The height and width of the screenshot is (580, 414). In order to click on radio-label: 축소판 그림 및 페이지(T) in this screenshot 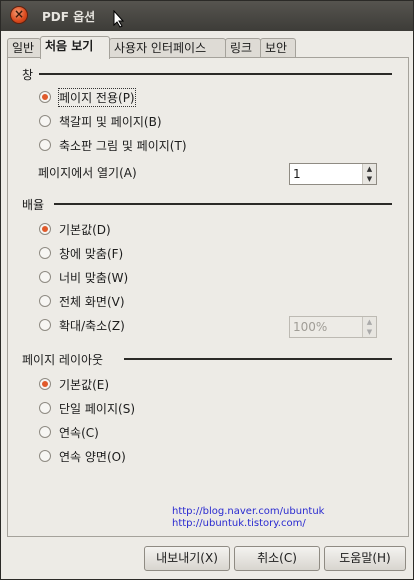, I will do `click(123, 146)`.